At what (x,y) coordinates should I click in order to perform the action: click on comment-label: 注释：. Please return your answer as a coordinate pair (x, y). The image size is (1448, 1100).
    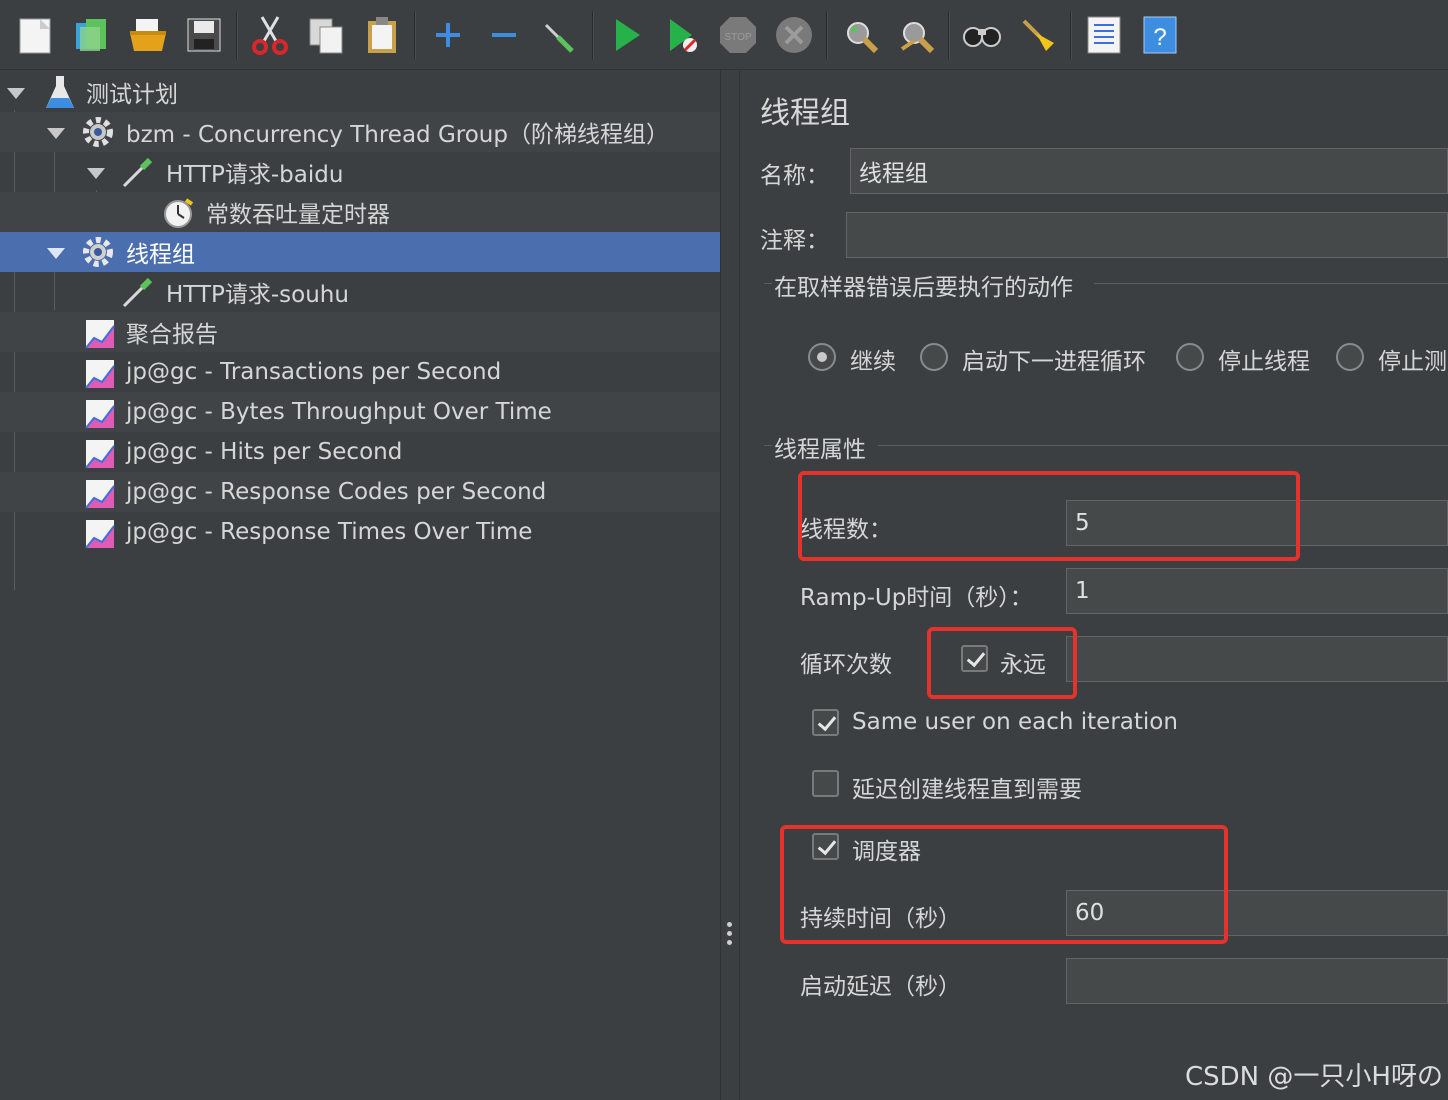
    Looking at the image, I should click on (794, 241).